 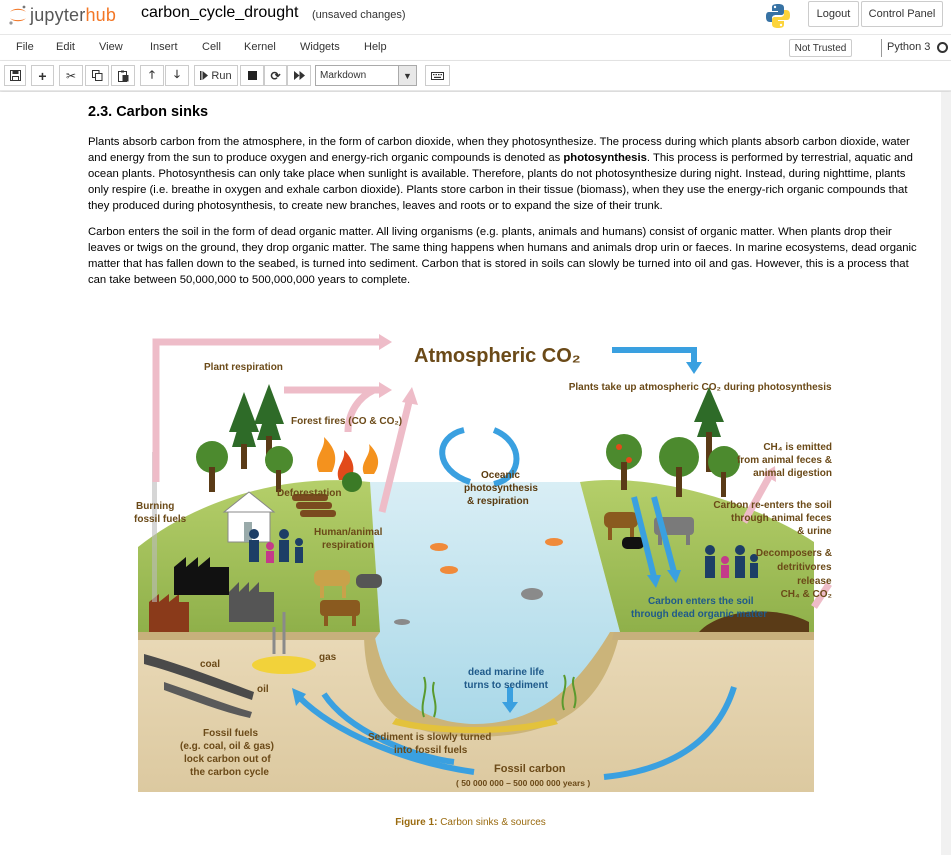 I want to click on label-human-resp-2: respiration, so click(x=348, y=545).